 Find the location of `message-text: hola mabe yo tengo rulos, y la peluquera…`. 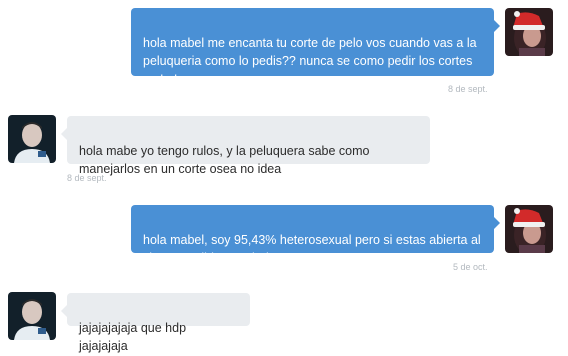

message-text: hola mabe yo tengo rulos, y la peluquera… is located at coordinates (224, 160).